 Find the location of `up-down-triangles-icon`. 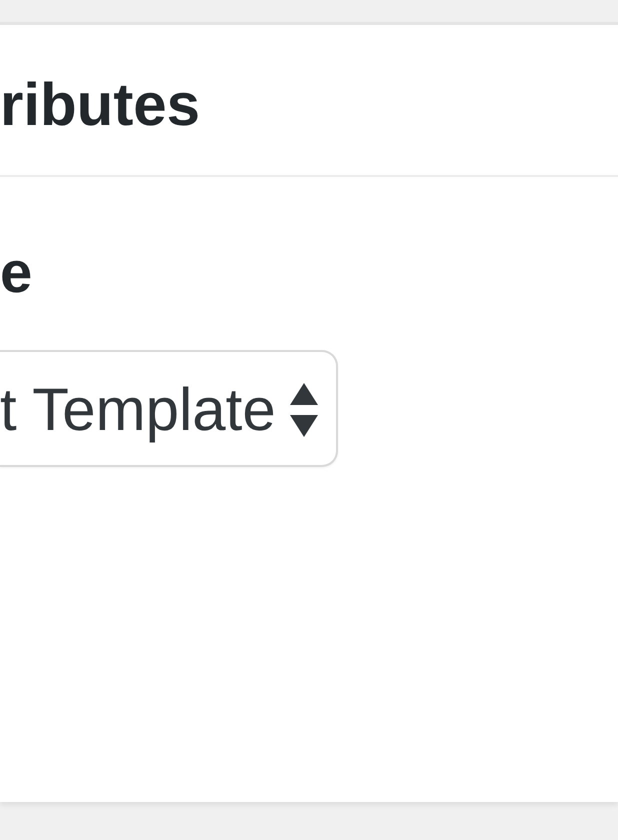

up-down-triangles-icon is located at coordinates (304, 410).